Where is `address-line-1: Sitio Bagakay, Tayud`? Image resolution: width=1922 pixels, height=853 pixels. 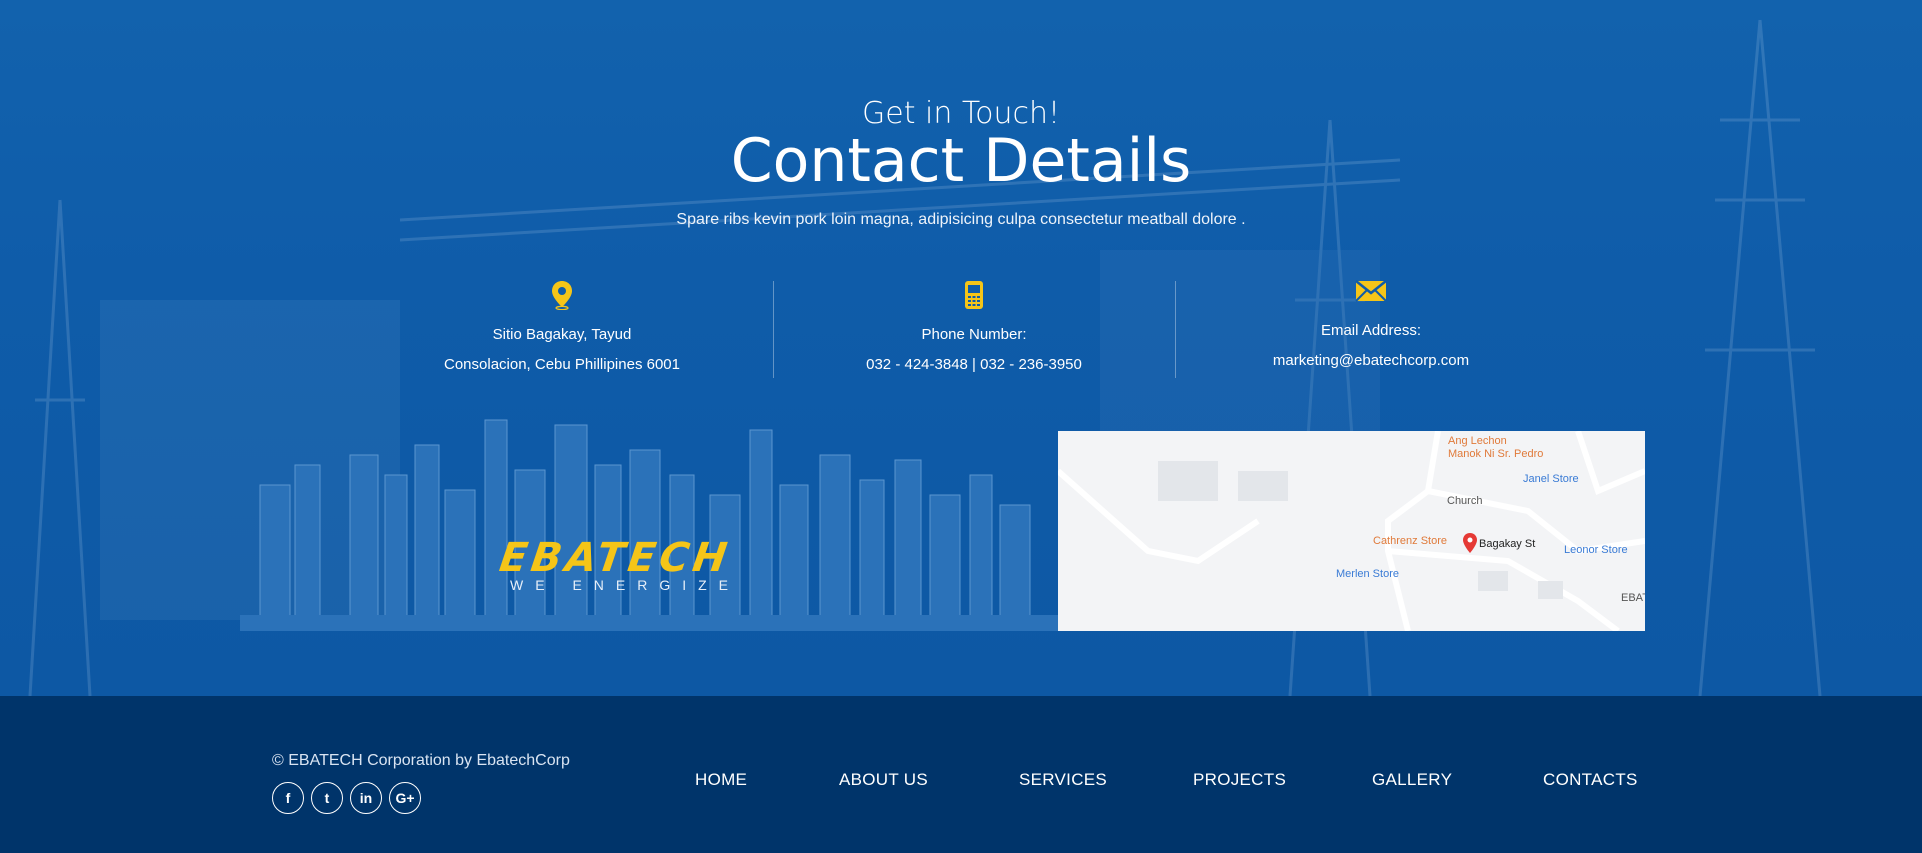
address-line-1: Sitio Bagakay, Tayud is located at coordinates (562, 334).